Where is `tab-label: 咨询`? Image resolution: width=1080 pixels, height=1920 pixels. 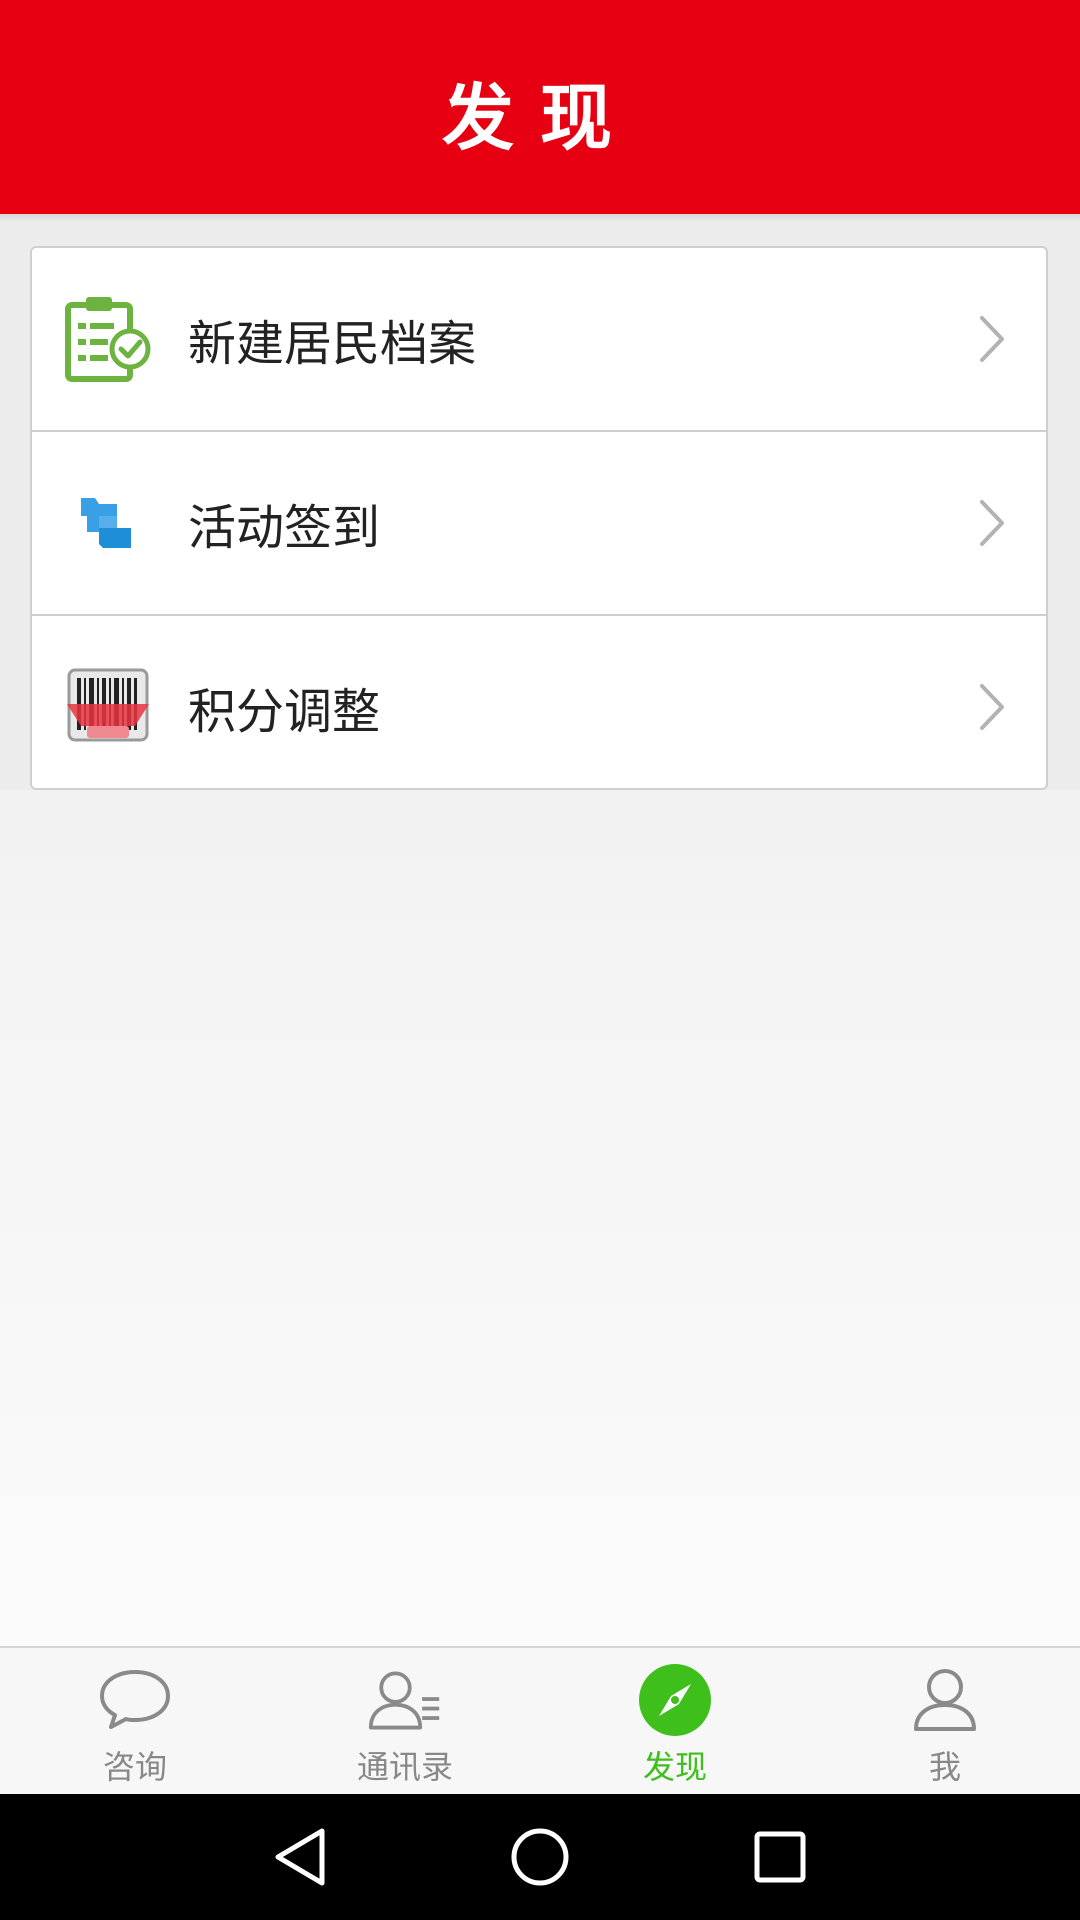
tab-label: 咨询 is located at coordinates (134, 1767).